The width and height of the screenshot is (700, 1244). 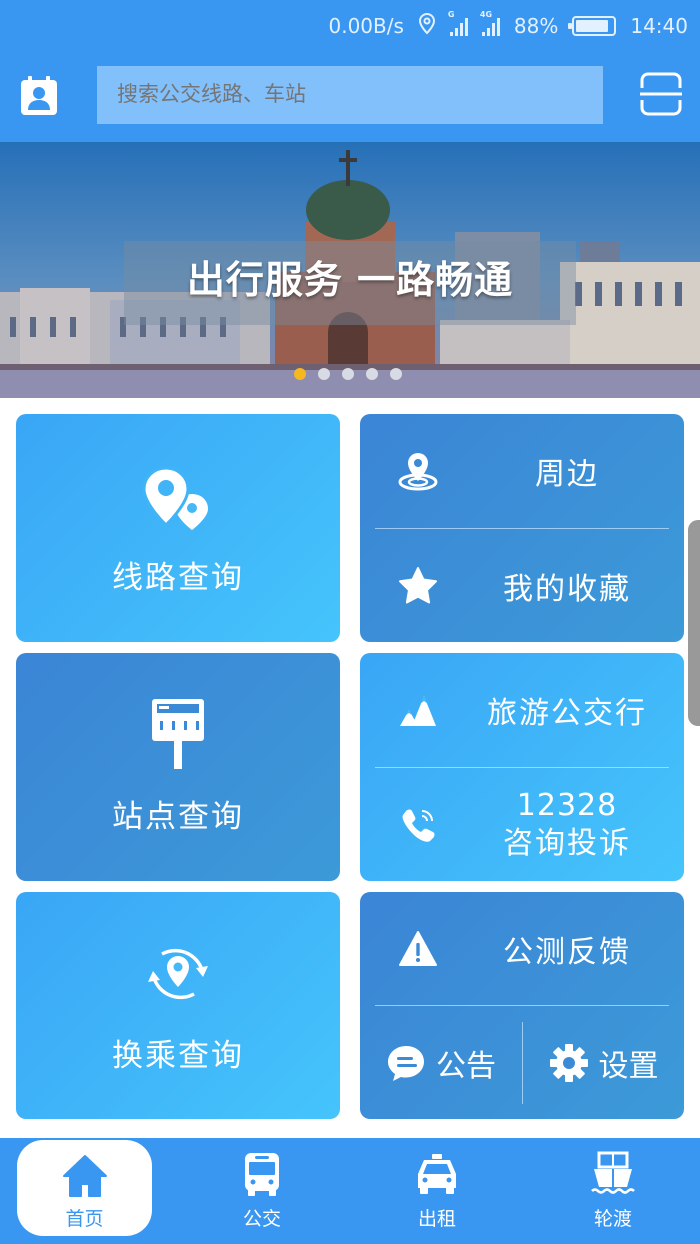 What do you see at coordinates (536, 26) in the screenshot?
I see `battery-percent: 88%` at bounding box center [536, 26].